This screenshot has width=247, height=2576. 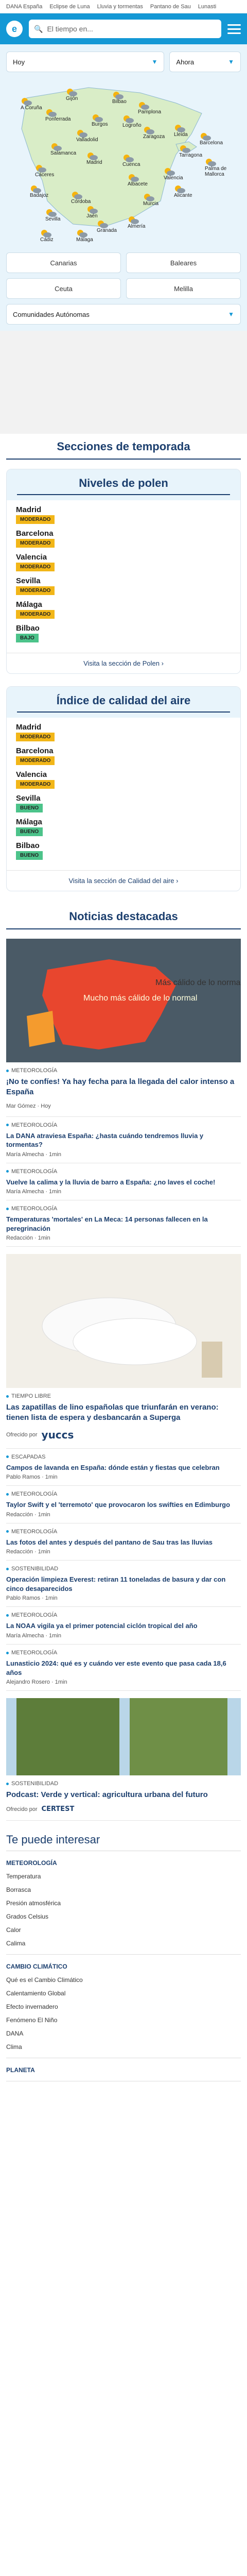 I want to click on pollen-section-link: Visita la sección de Polen ›, so click(x=123, y=663).